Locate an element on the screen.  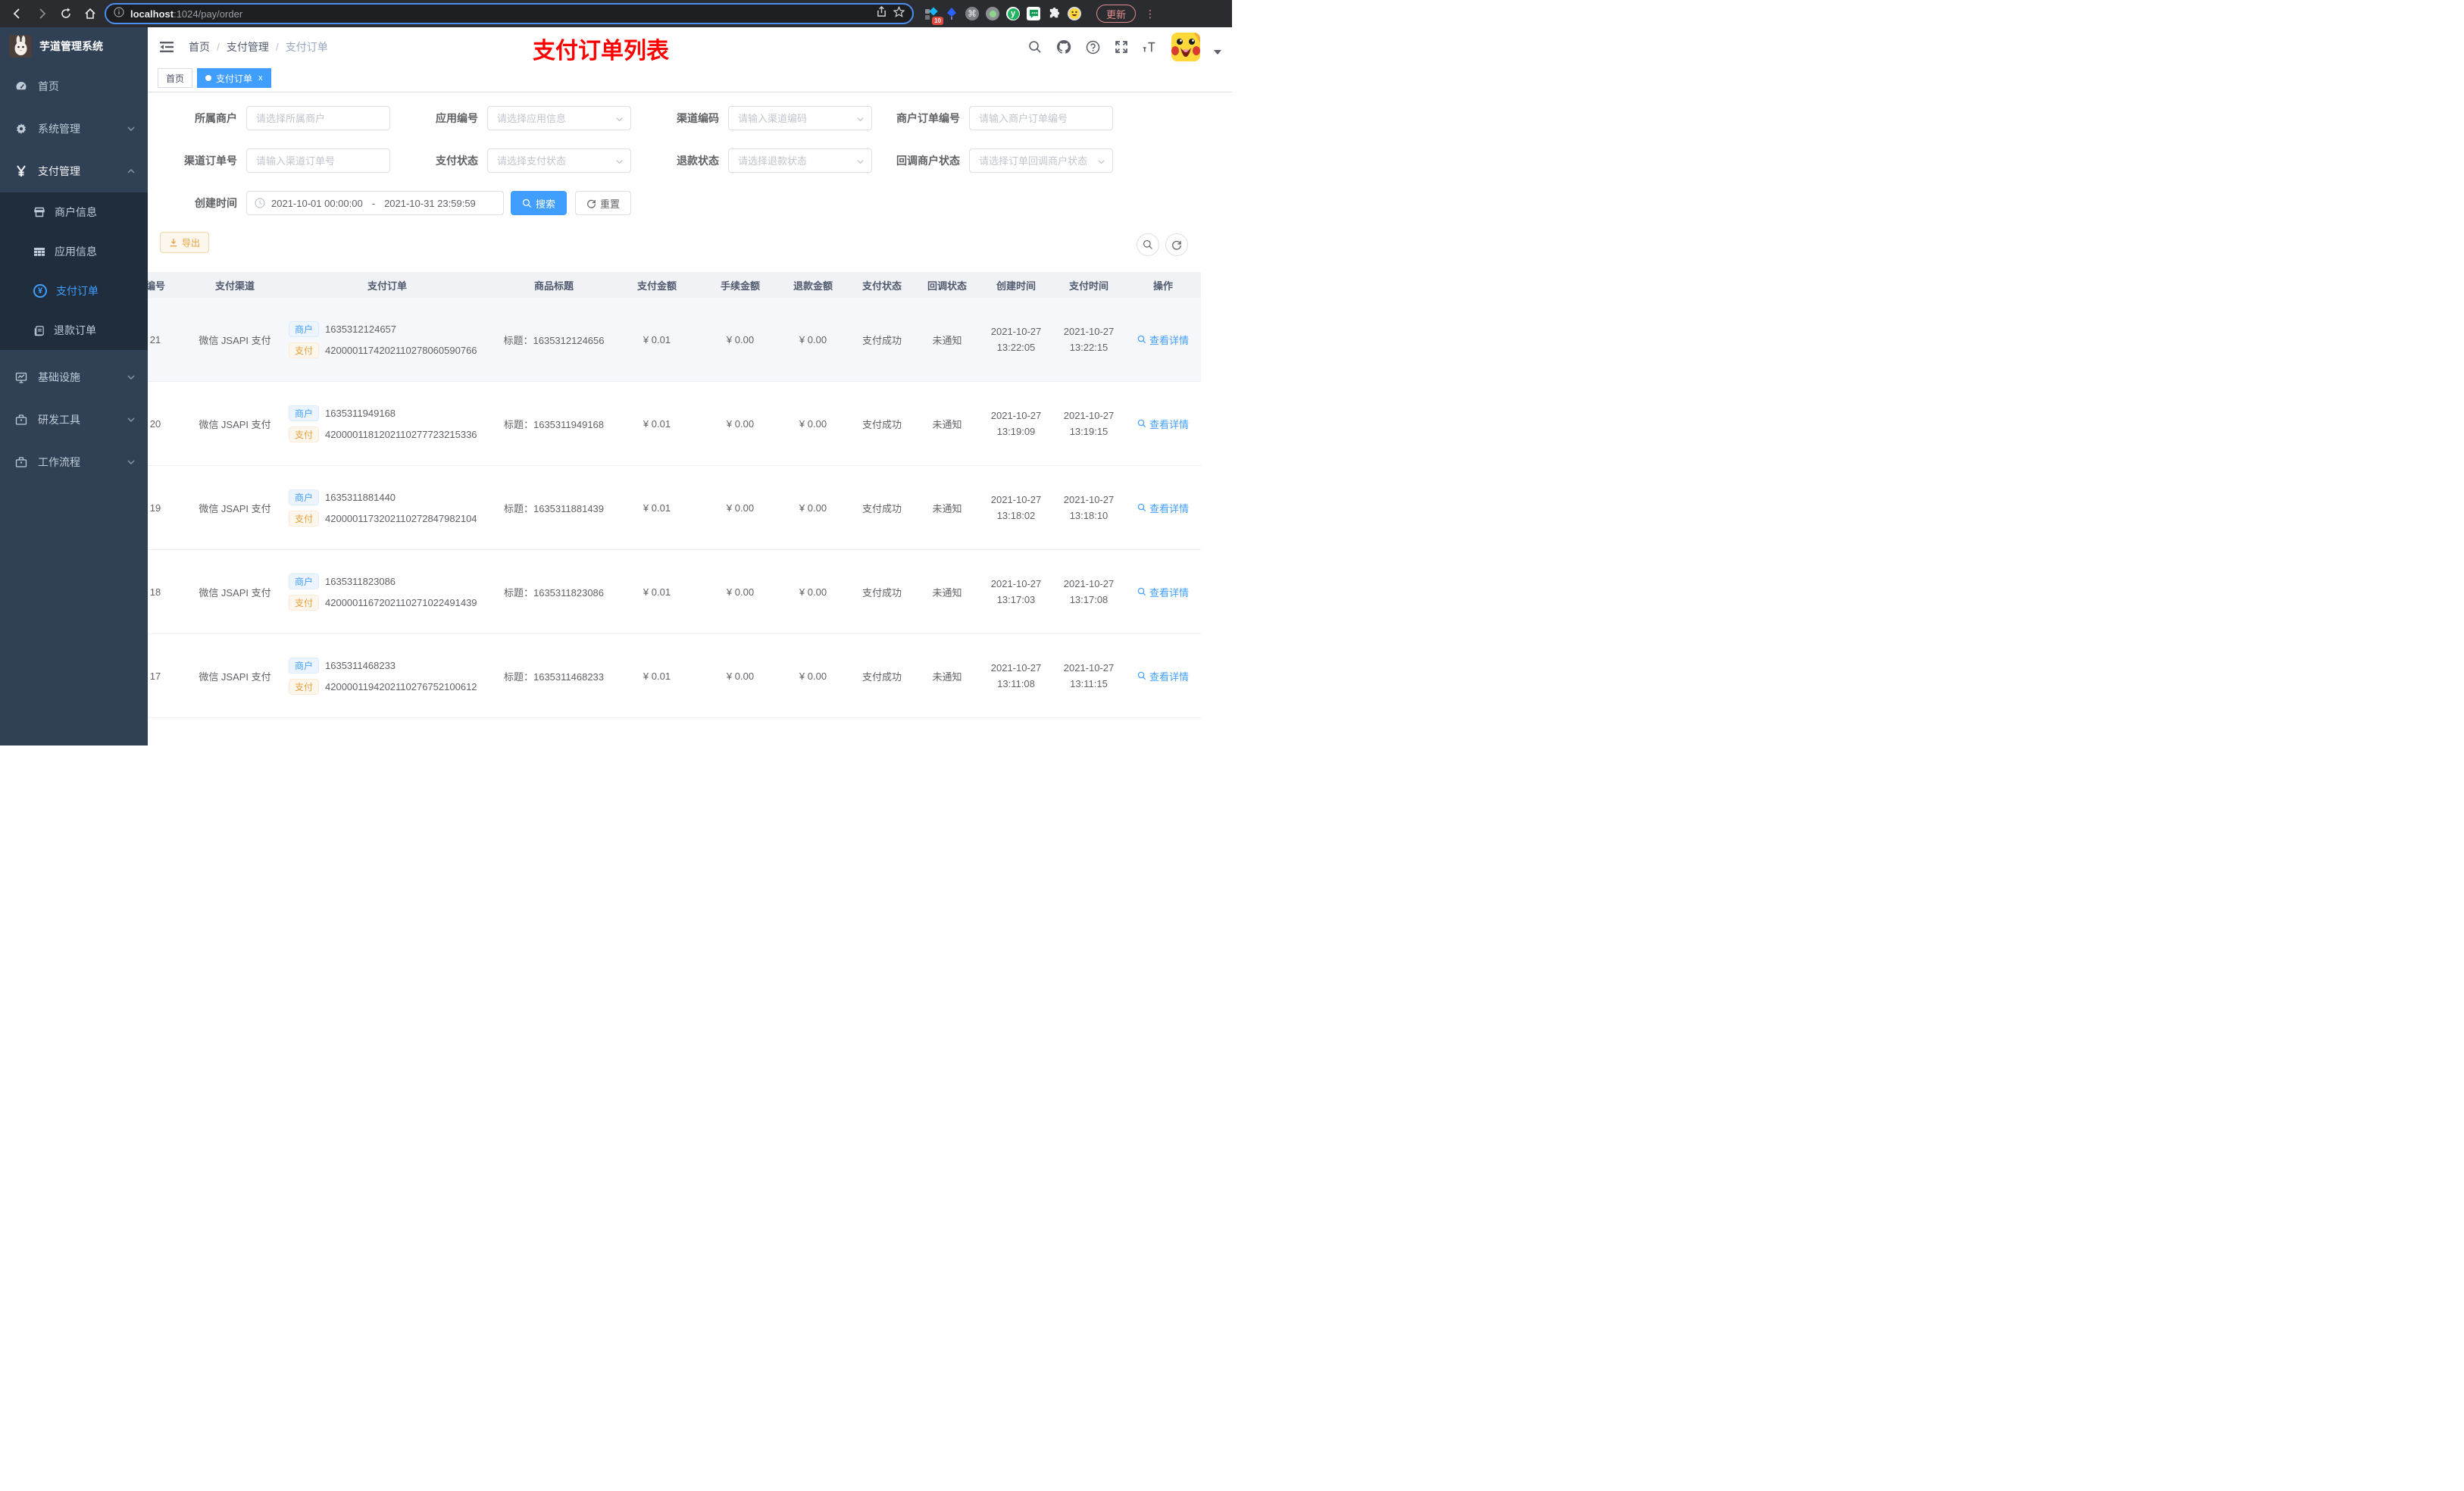
tab-pay-order: 支付订单 x is located at coordinates (234, 78).